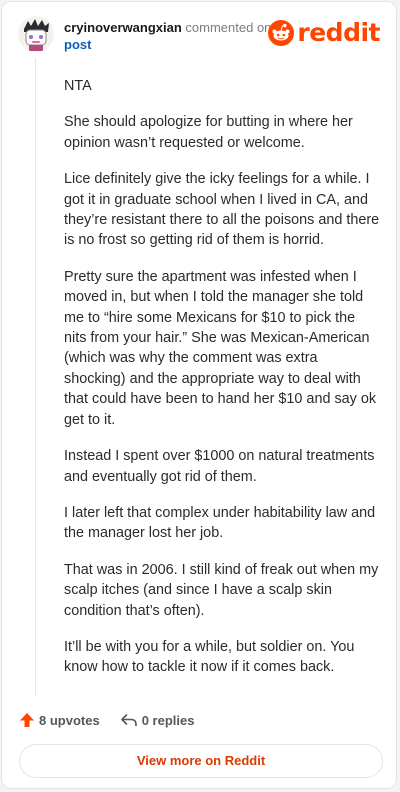 The height and width of the screenshot is (792, 400). Describe the element at coordinates (174, 44) in the screenshot. I see `post-link: post` at that location.